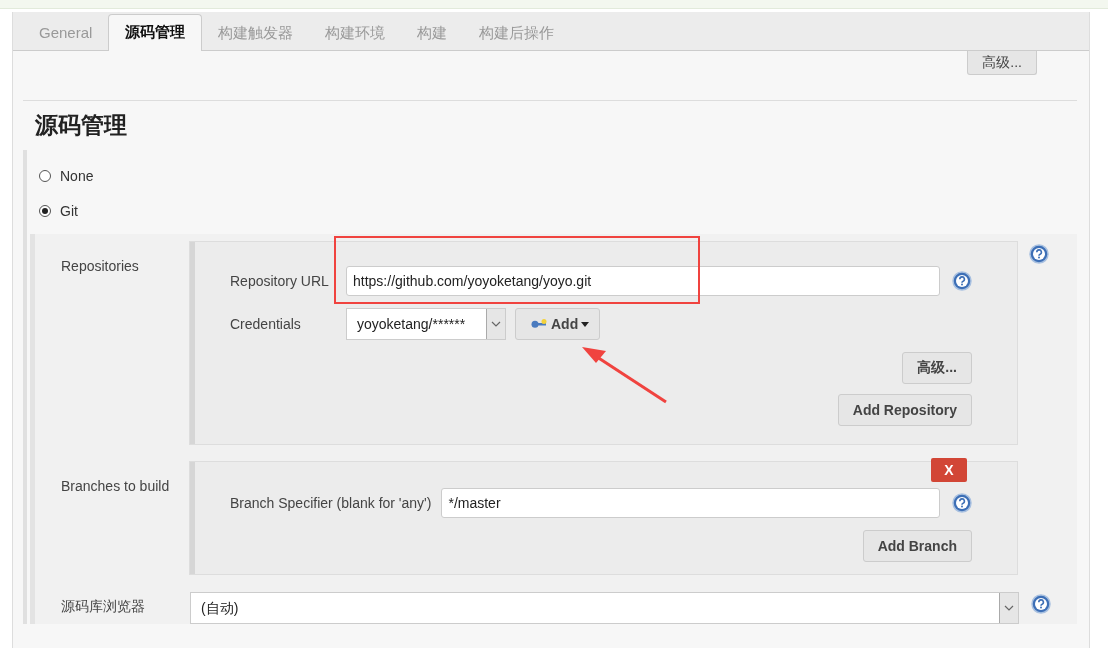 This screenshot has height=648, width=1108. What do you see at coordinates (331, 503) in the screenshot?
I see `field-label: Branch Specifier (blank for 'any')` at bounding box center [331, 503].